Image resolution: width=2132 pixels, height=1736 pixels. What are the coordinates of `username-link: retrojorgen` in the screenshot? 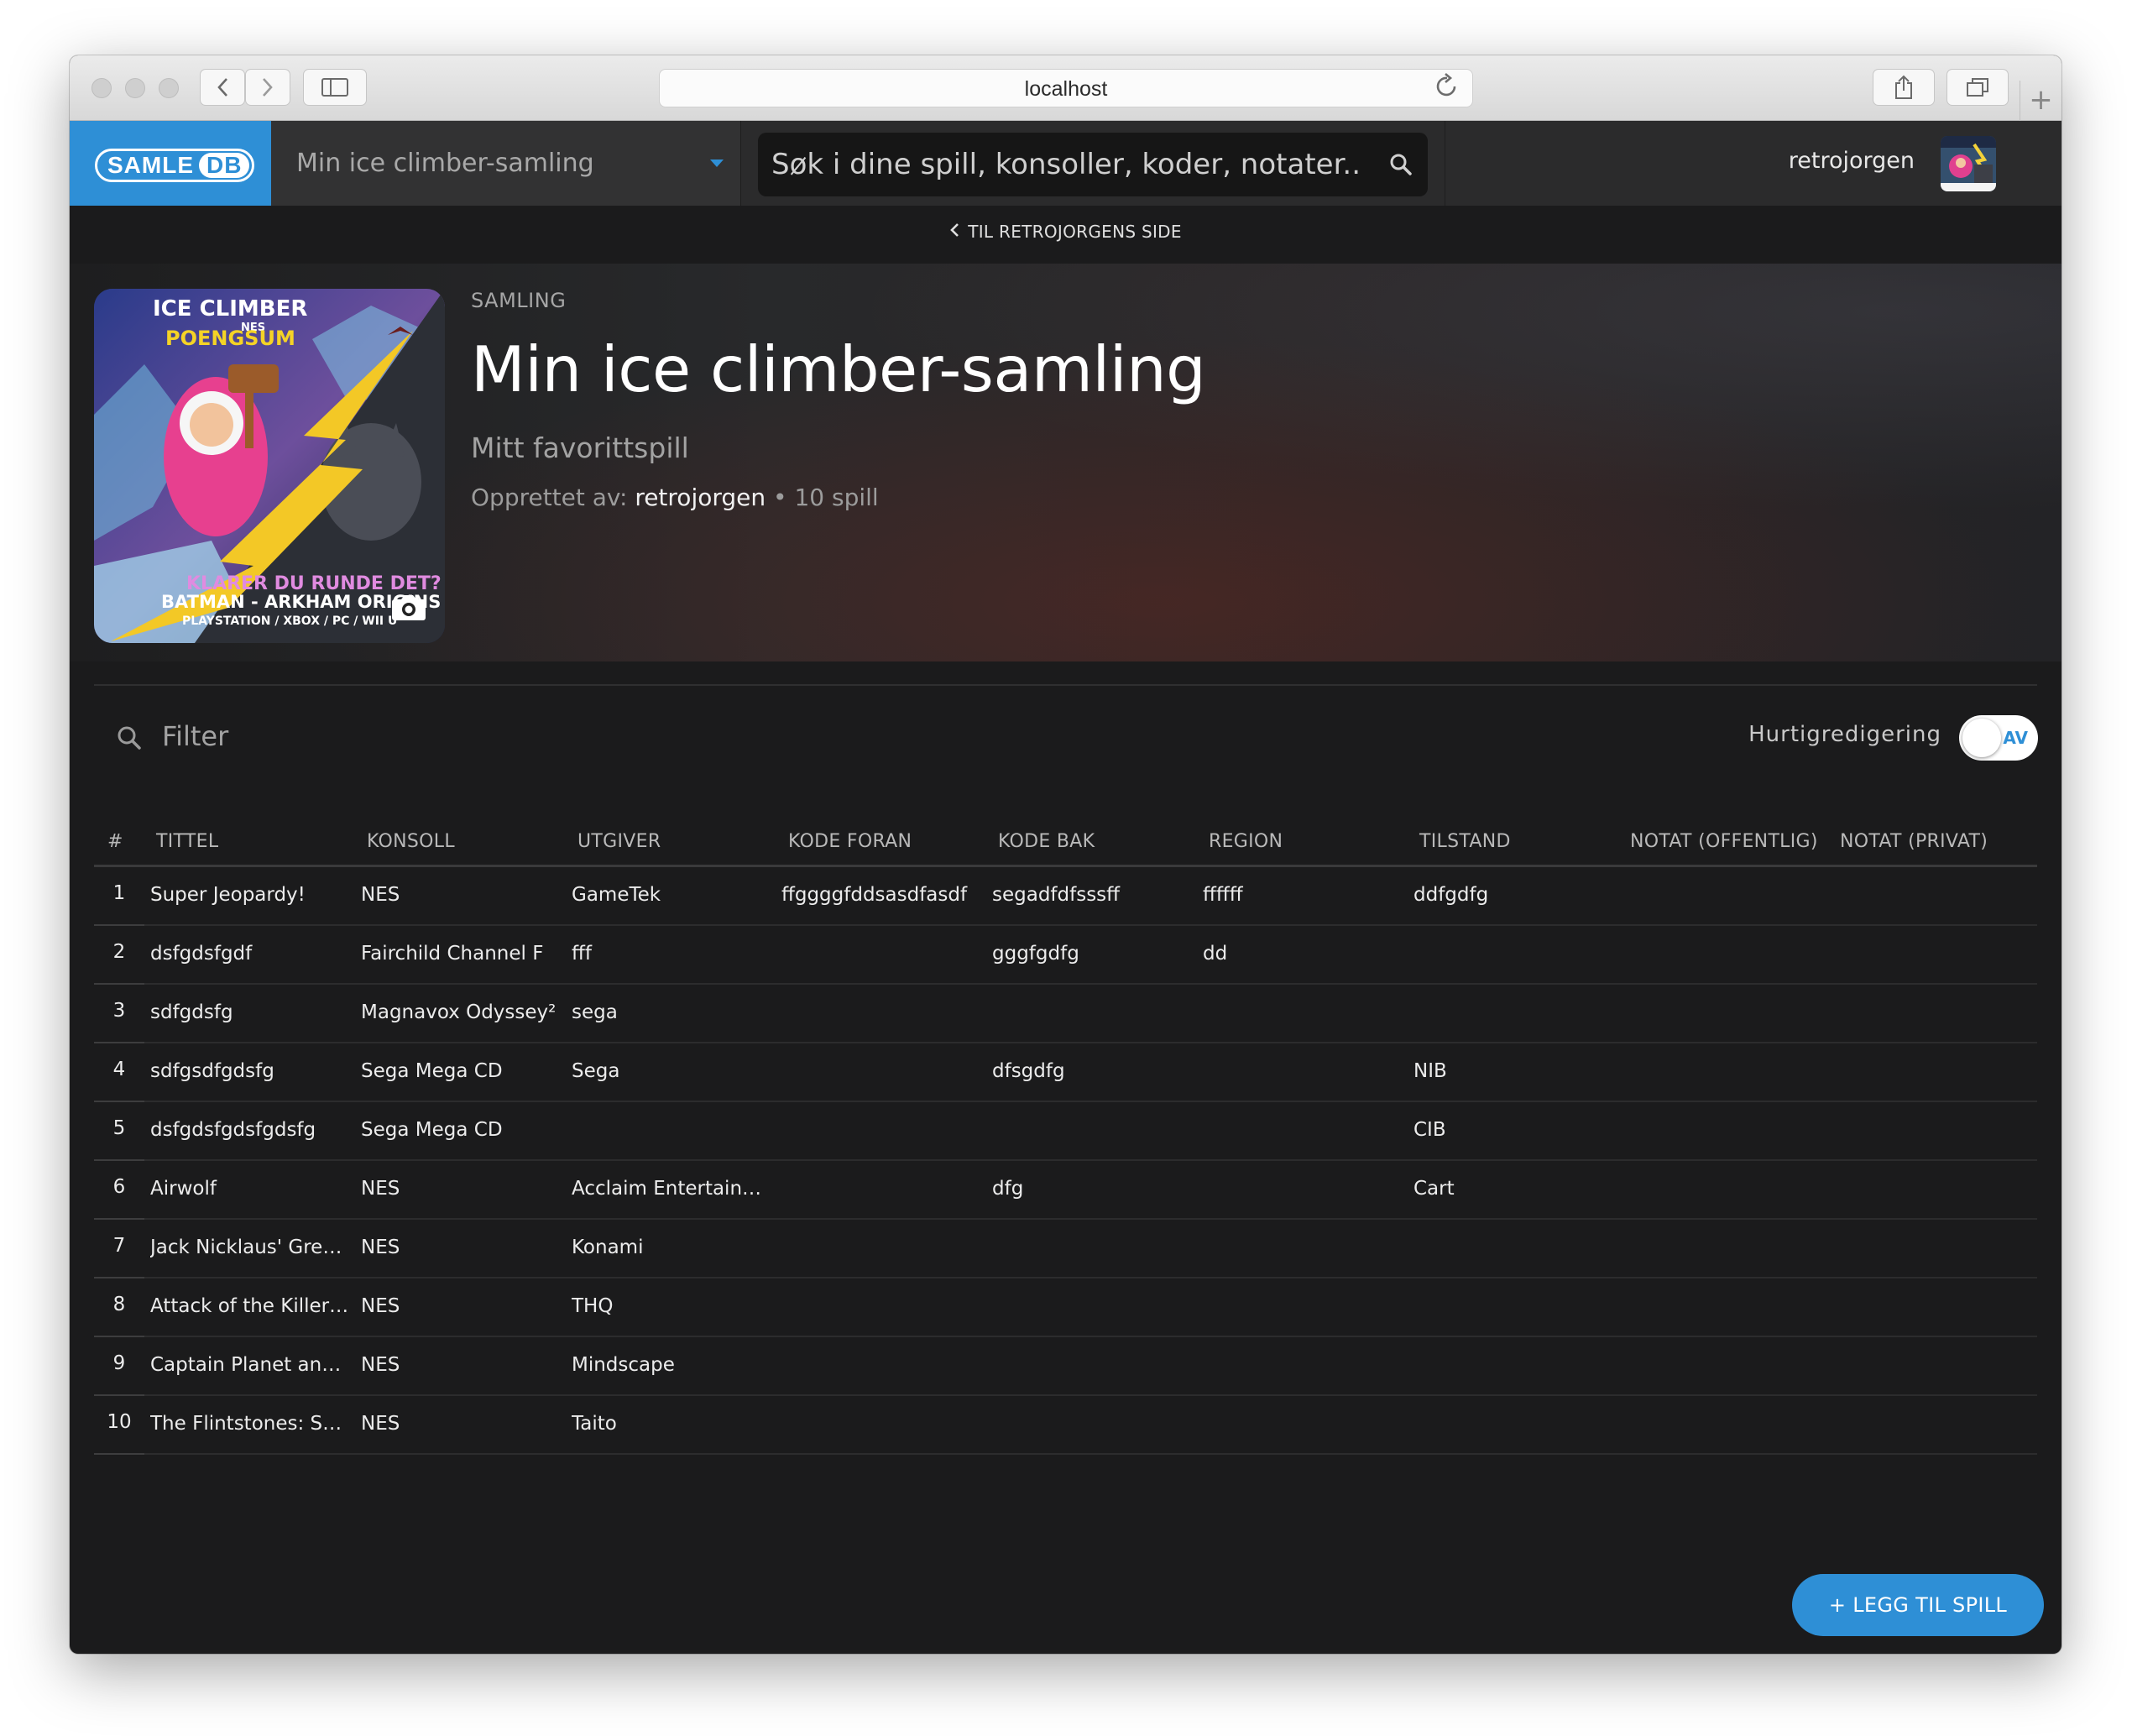 It's located at (1852, 161).